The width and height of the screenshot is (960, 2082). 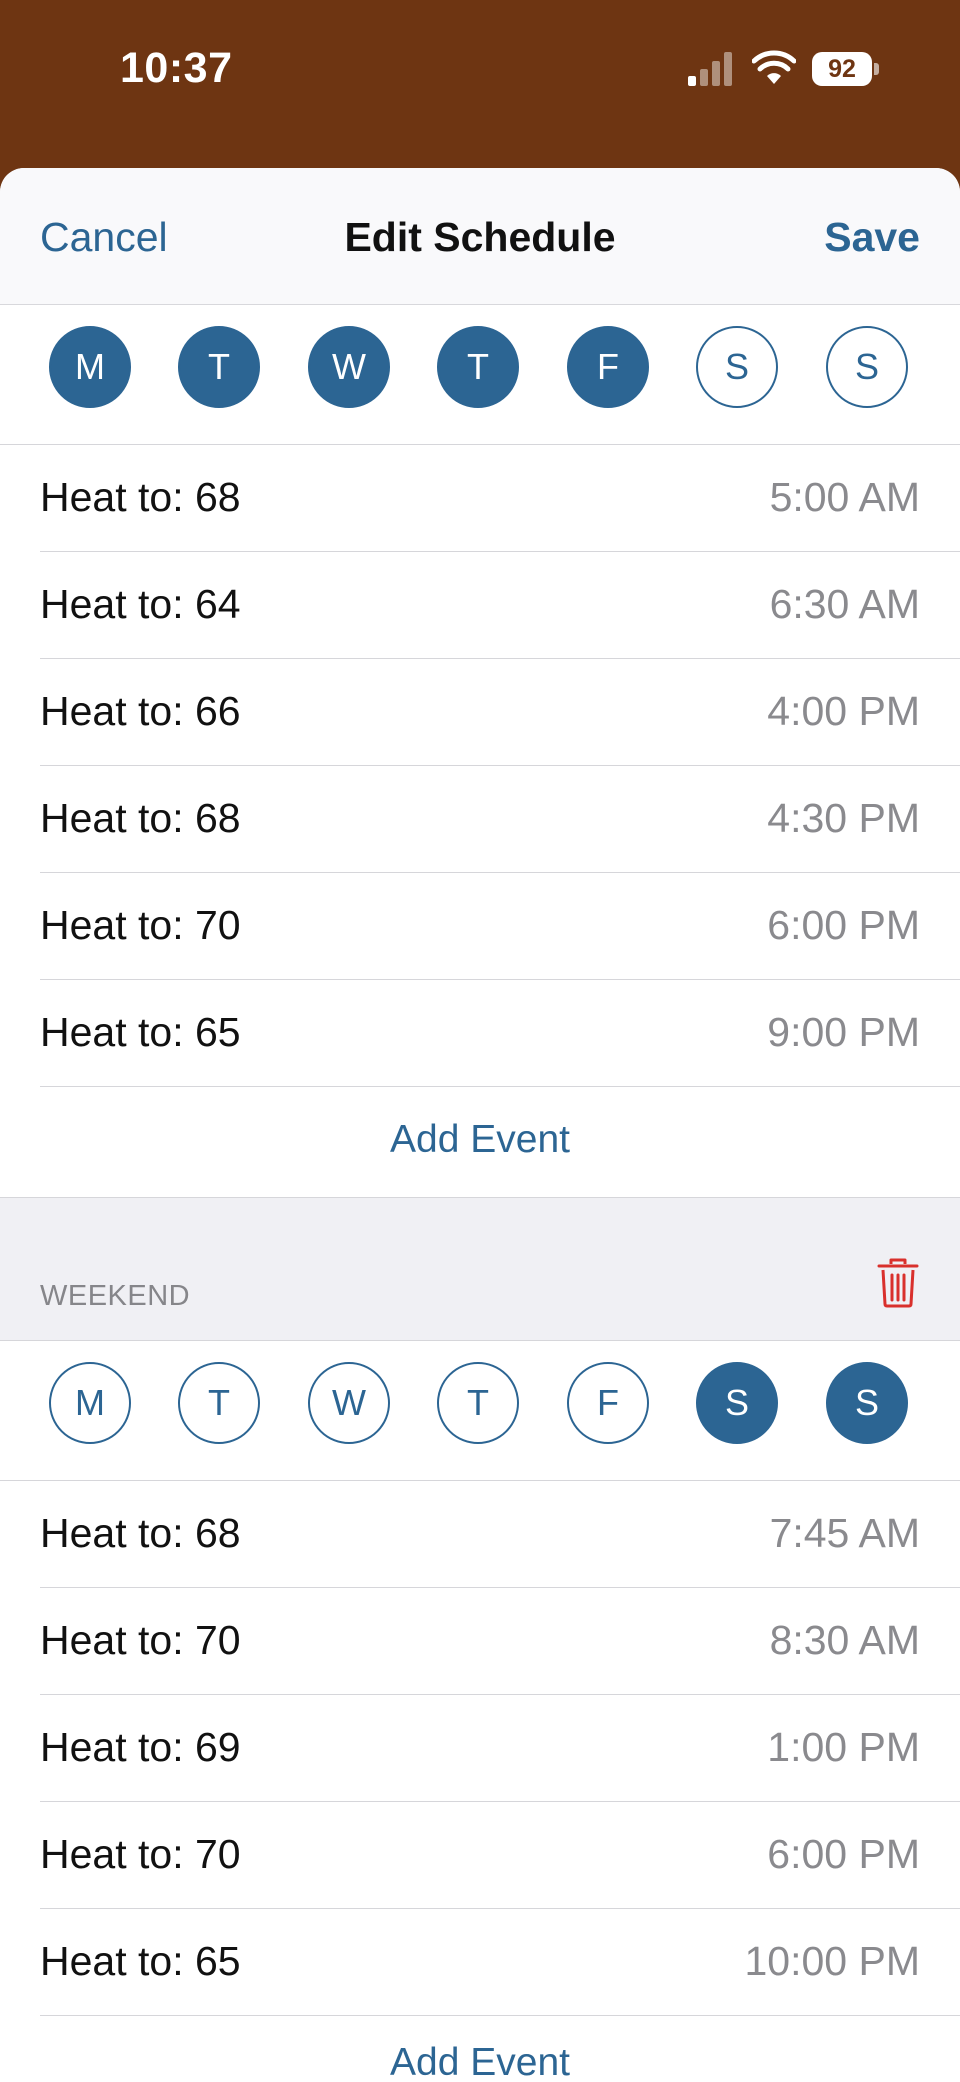 I want to click on page-title: Edit Schedule, so click(x=480, y=237).